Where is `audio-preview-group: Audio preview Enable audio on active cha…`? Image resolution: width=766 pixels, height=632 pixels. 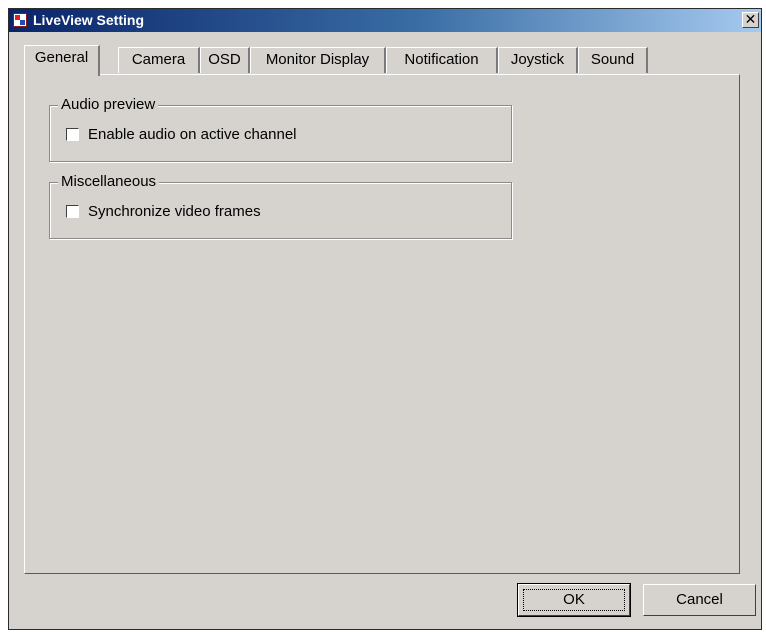
audio-preview-group: Audio preview Enable audio on active cha… is located at coordinates (280, 129).